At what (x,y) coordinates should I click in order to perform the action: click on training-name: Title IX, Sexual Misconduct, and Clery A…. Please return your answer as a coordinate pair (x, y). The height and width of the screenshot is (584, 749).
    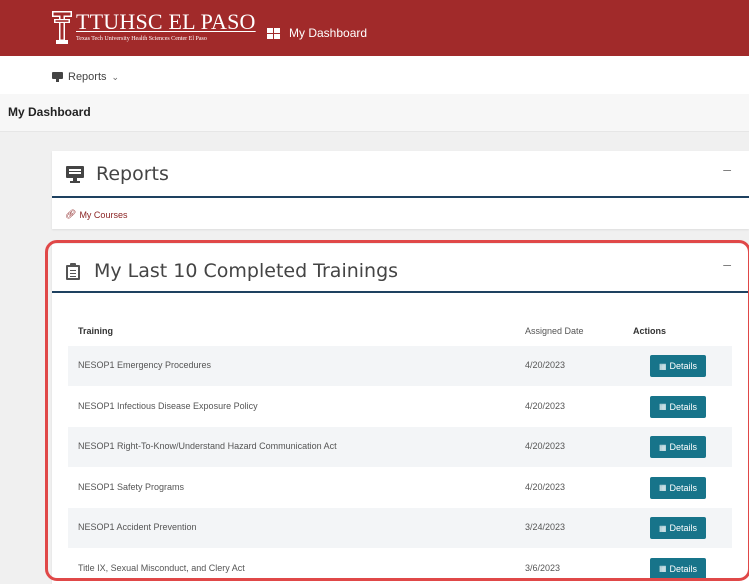
    Looking at the image, I should click on (161, 567).